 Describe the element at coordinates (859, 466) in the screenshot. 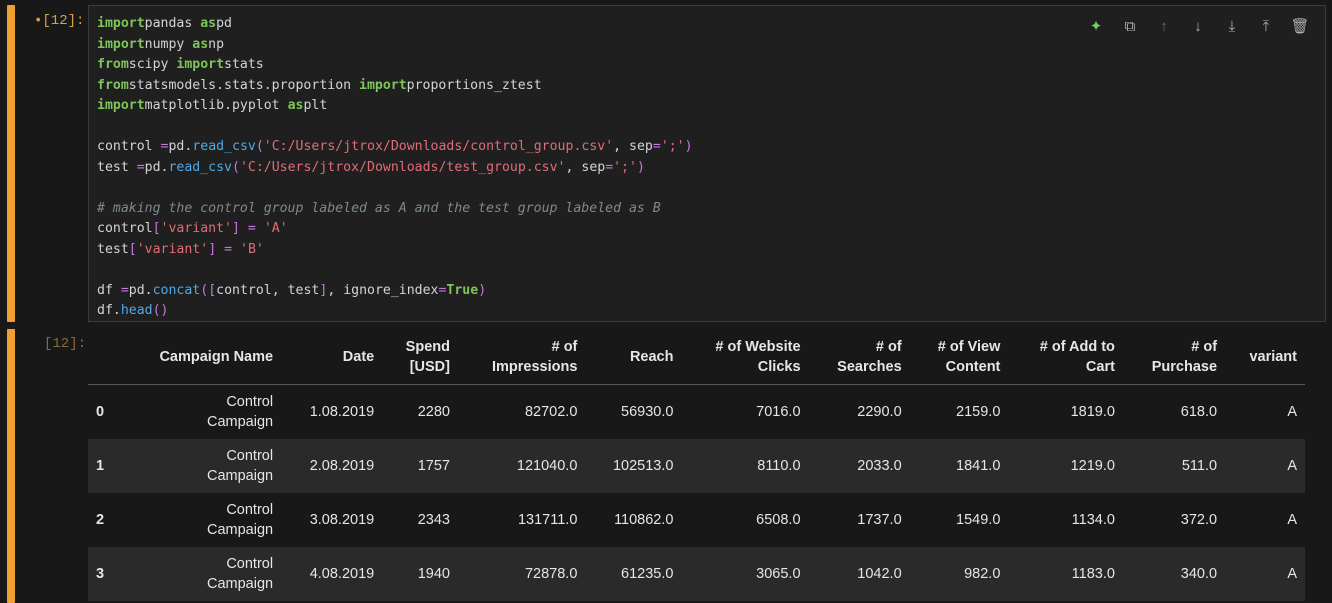

I see `table-cell: 2033.0` at that location.